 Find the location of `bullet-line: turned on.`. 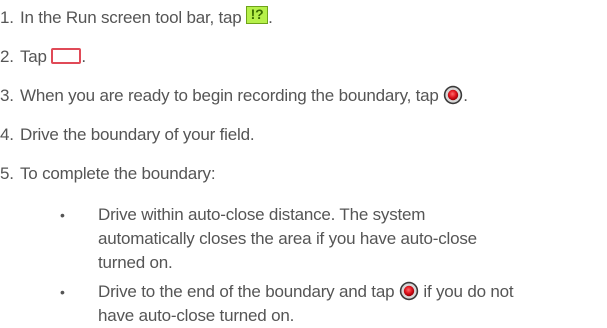

bullet-line: turned on. is located at coordinates (135, 262).